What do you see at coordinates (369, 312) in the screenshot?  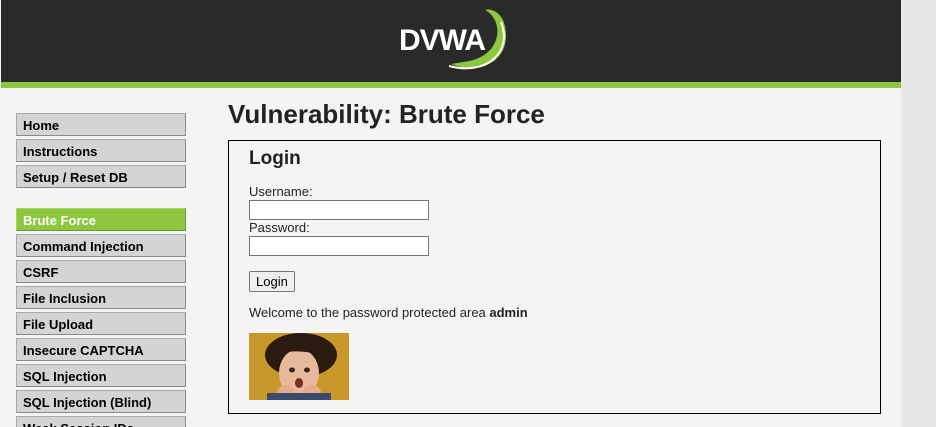 I see `welcome-text: Welcome to the password protected area` at bounding box center [369, 312].